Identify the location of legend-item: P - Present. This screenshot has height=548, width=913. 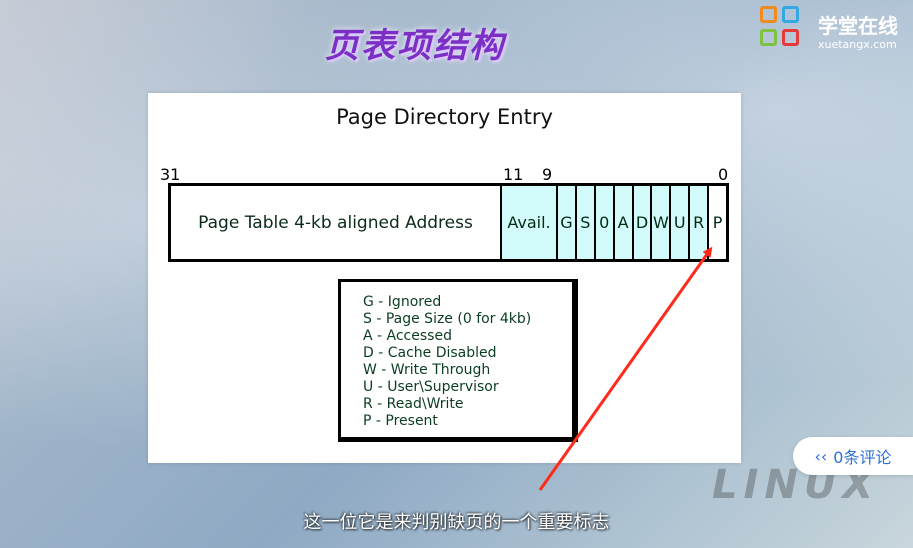
(400, 421).